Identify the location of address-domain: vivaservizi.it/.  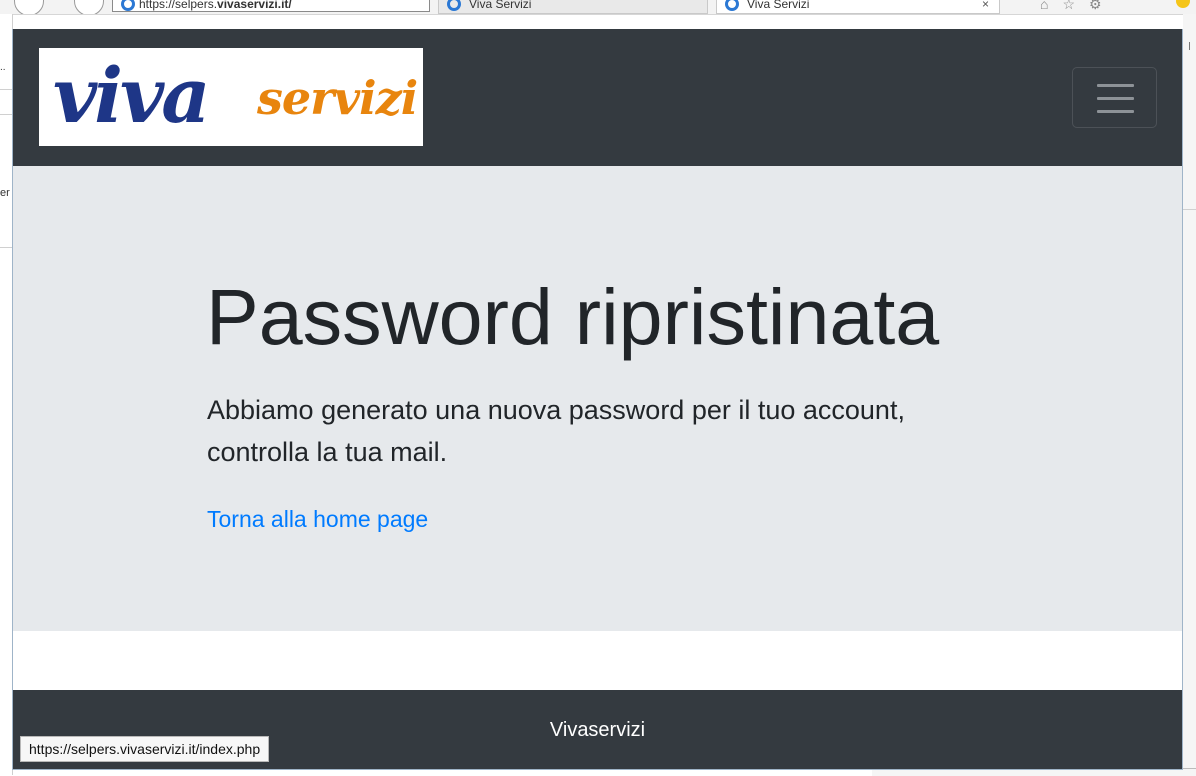
(254, 5).